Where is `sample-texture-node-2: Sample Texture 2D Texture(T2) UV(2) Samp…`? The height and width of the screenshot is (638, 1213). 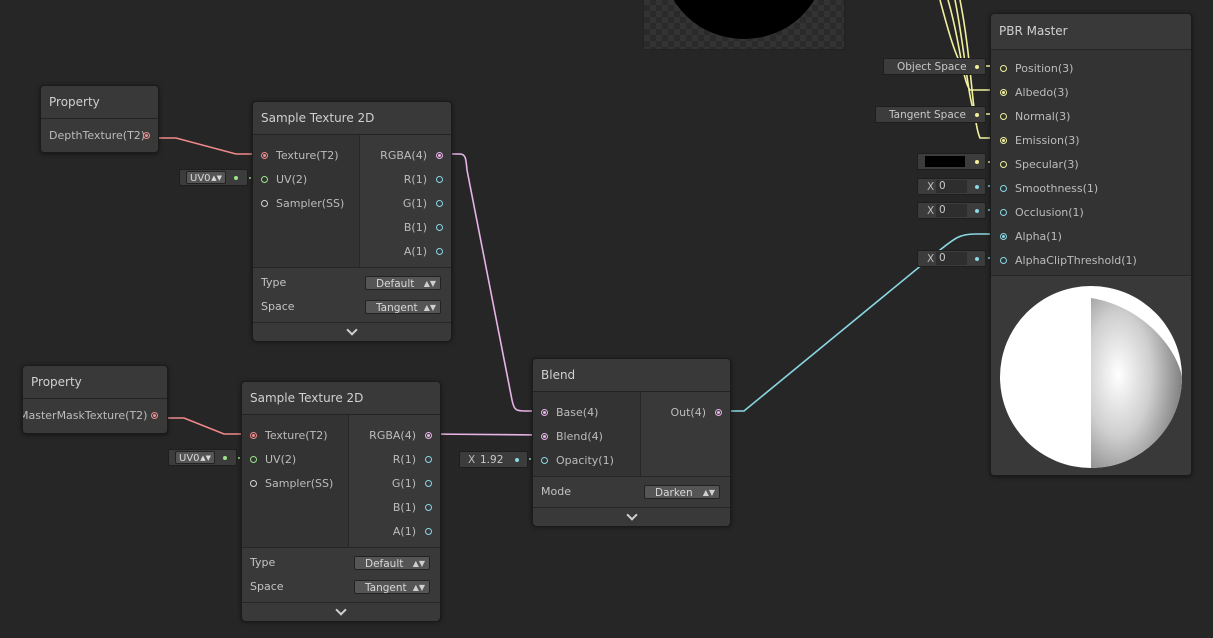 sample-texture-node-2: Sample Texture 2D Texture(T2) UV(2) Samp… is located at coordinates (341, 501).